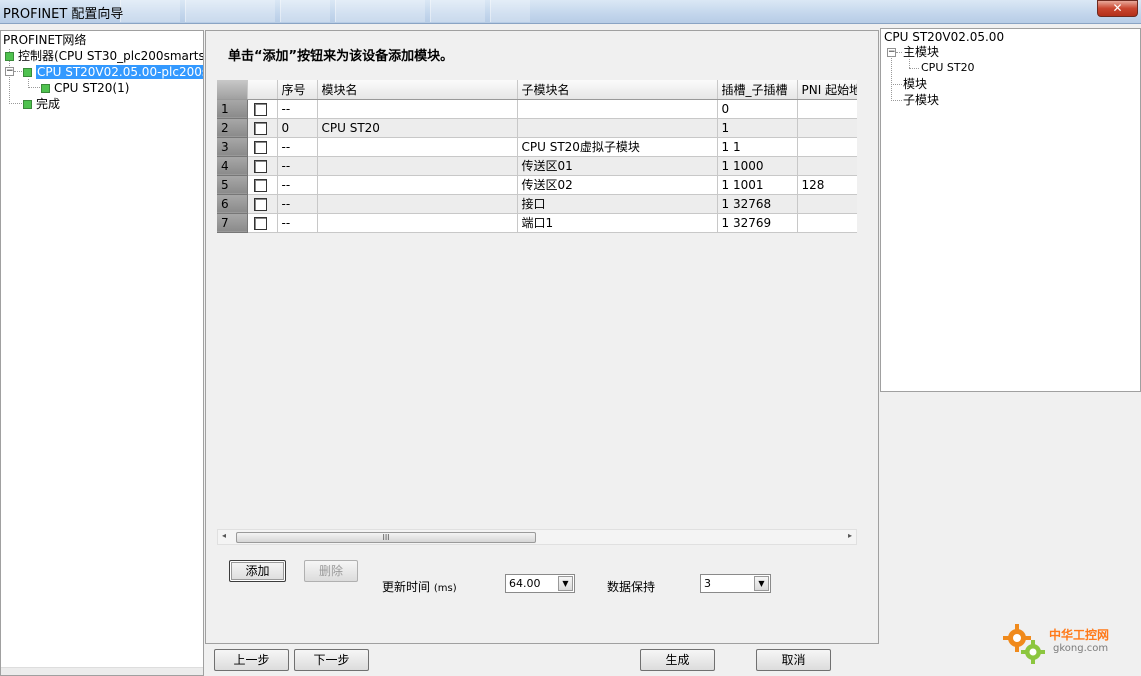 Image resolution: width=1141 pixels, height=676 pixels. What do you see at coordinates (757, 223) in the screenshot?
I see `slot-cell: 1 32769` at bounding box center [757, 223].